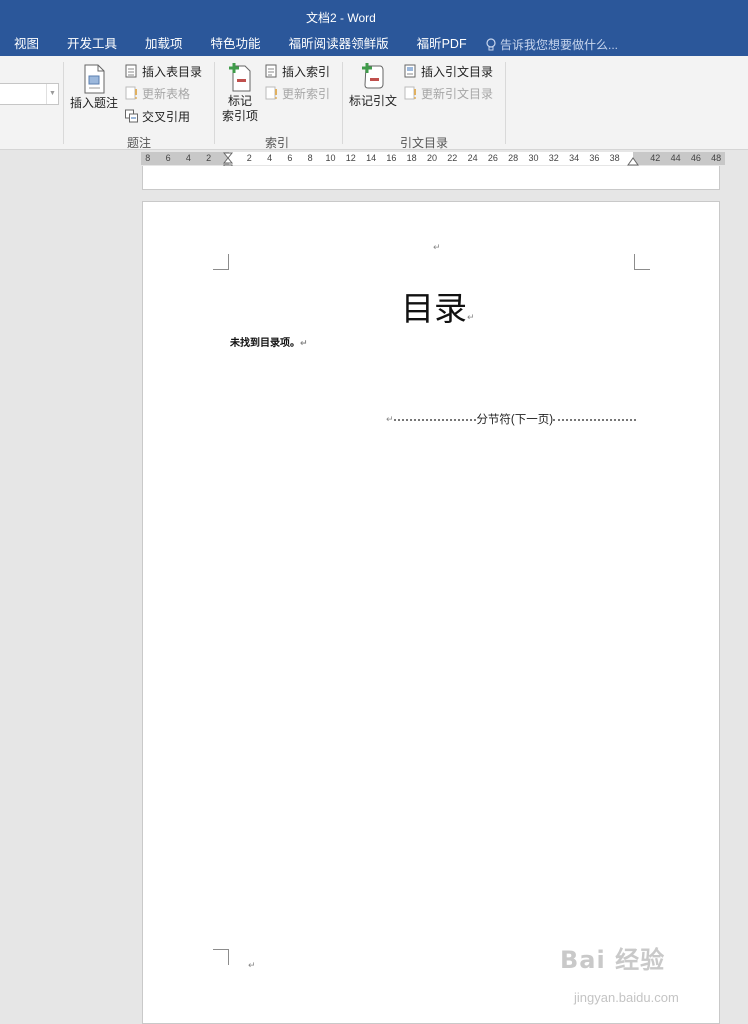  I want to click on insert-table-of-authorities-button: 插入引文目录, so click(448, 71).